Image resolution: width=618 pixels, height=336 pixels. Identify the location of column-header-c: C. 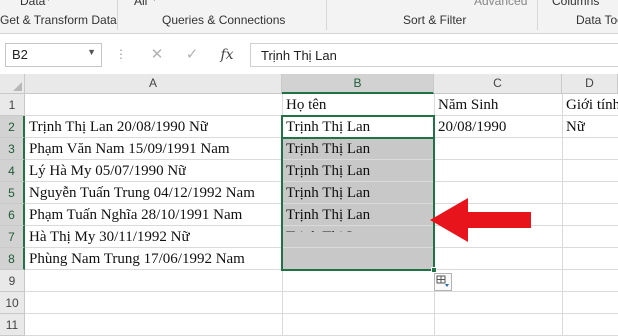
(498, 84).